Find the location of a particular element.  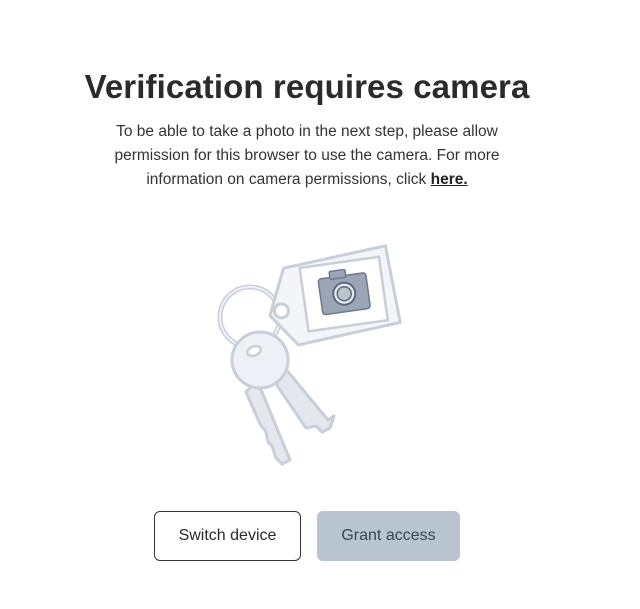

page-title: Verification requires camera is located at coordinates (307, 87).